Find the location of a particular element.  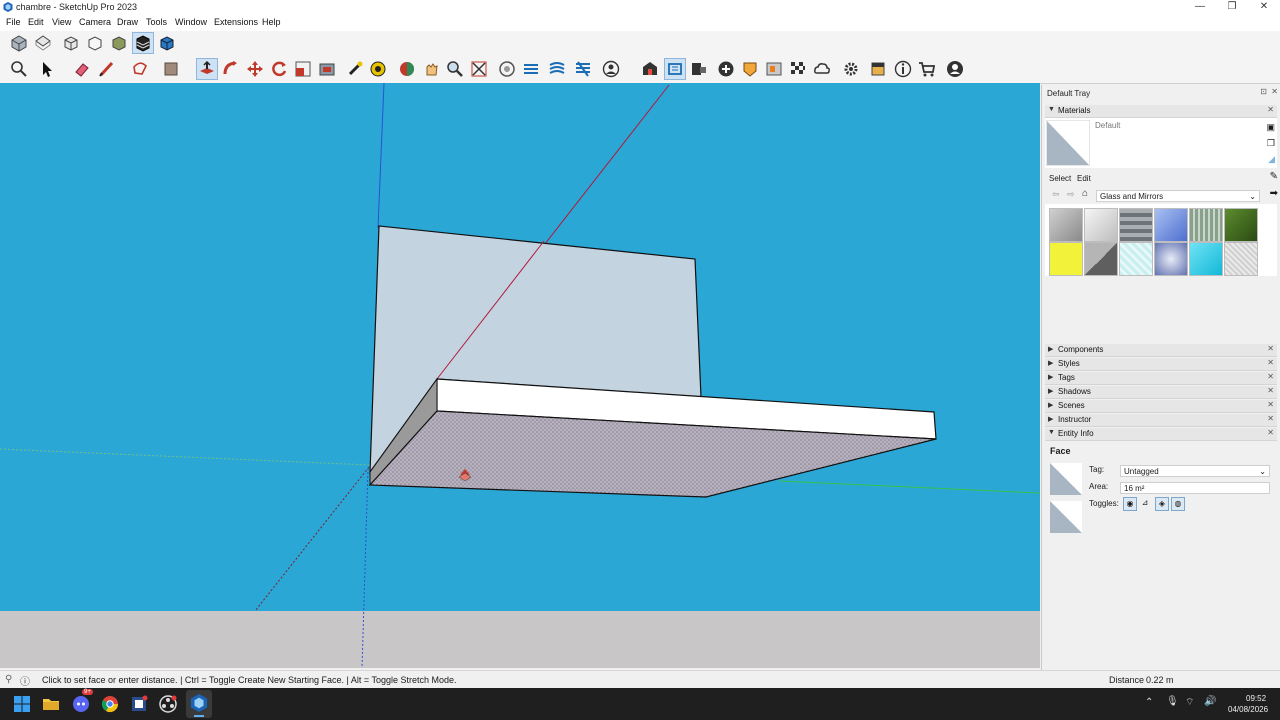

outliner-icon is located at coordinates (699, 69).